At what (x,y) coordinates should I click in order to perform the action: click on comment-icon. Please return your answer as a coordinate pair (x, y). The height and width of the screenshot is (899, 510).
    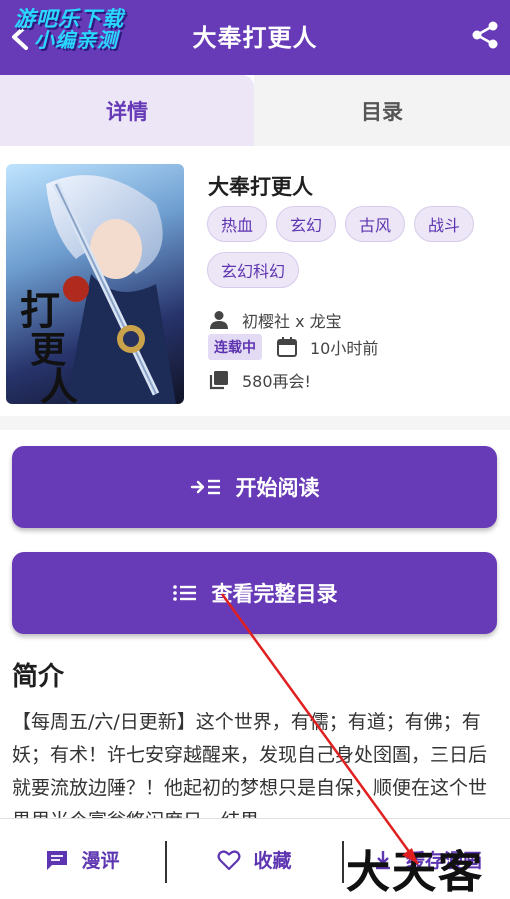
    Looking at the image, I should click on (57, 860).